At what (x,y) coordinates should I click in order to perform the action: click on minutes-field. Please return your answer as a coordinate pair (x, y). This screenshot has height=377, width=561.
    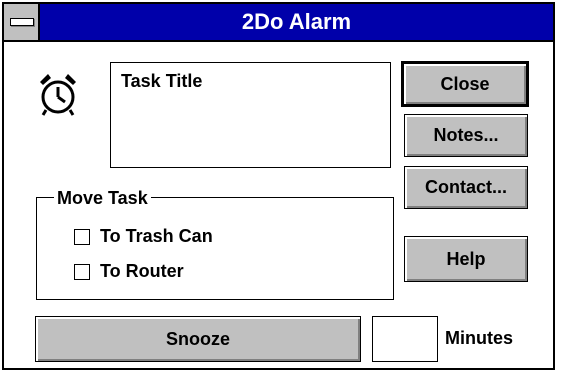
    Looking at the image, I should click on (405, 339).